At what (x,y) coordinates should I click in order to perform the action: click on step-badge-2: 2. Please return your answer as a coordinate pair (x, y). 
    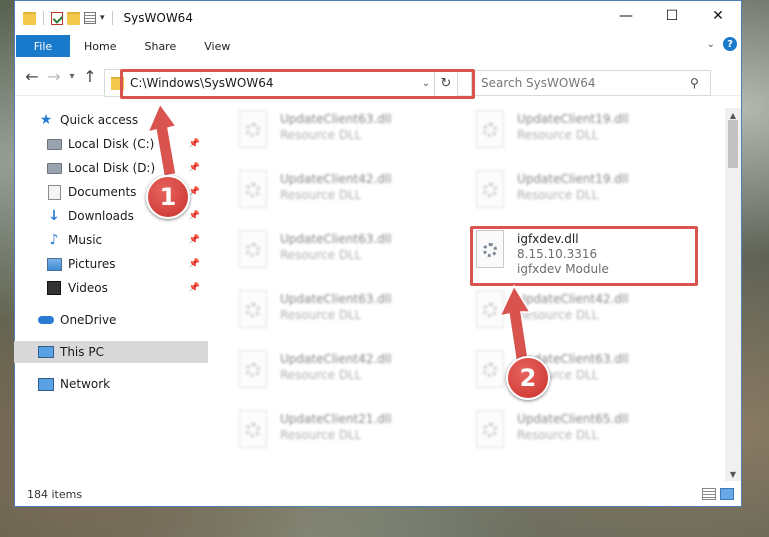
    Looking at the image, I should click on (528, 378).